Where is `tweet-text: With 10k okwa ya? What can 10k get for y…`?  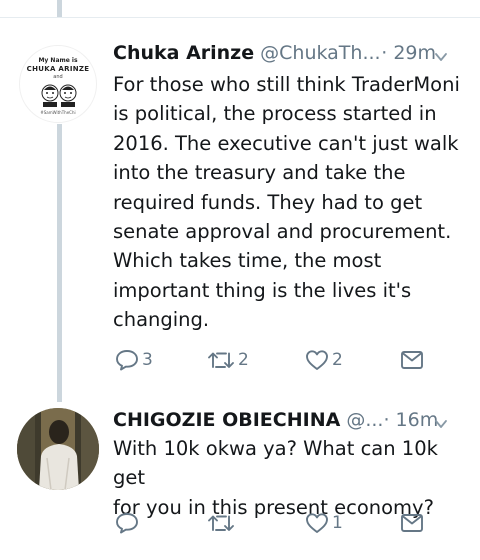
tweet-text: With 10k okwa ya? What can 10k get for y… is located at coordinates (290, 478).